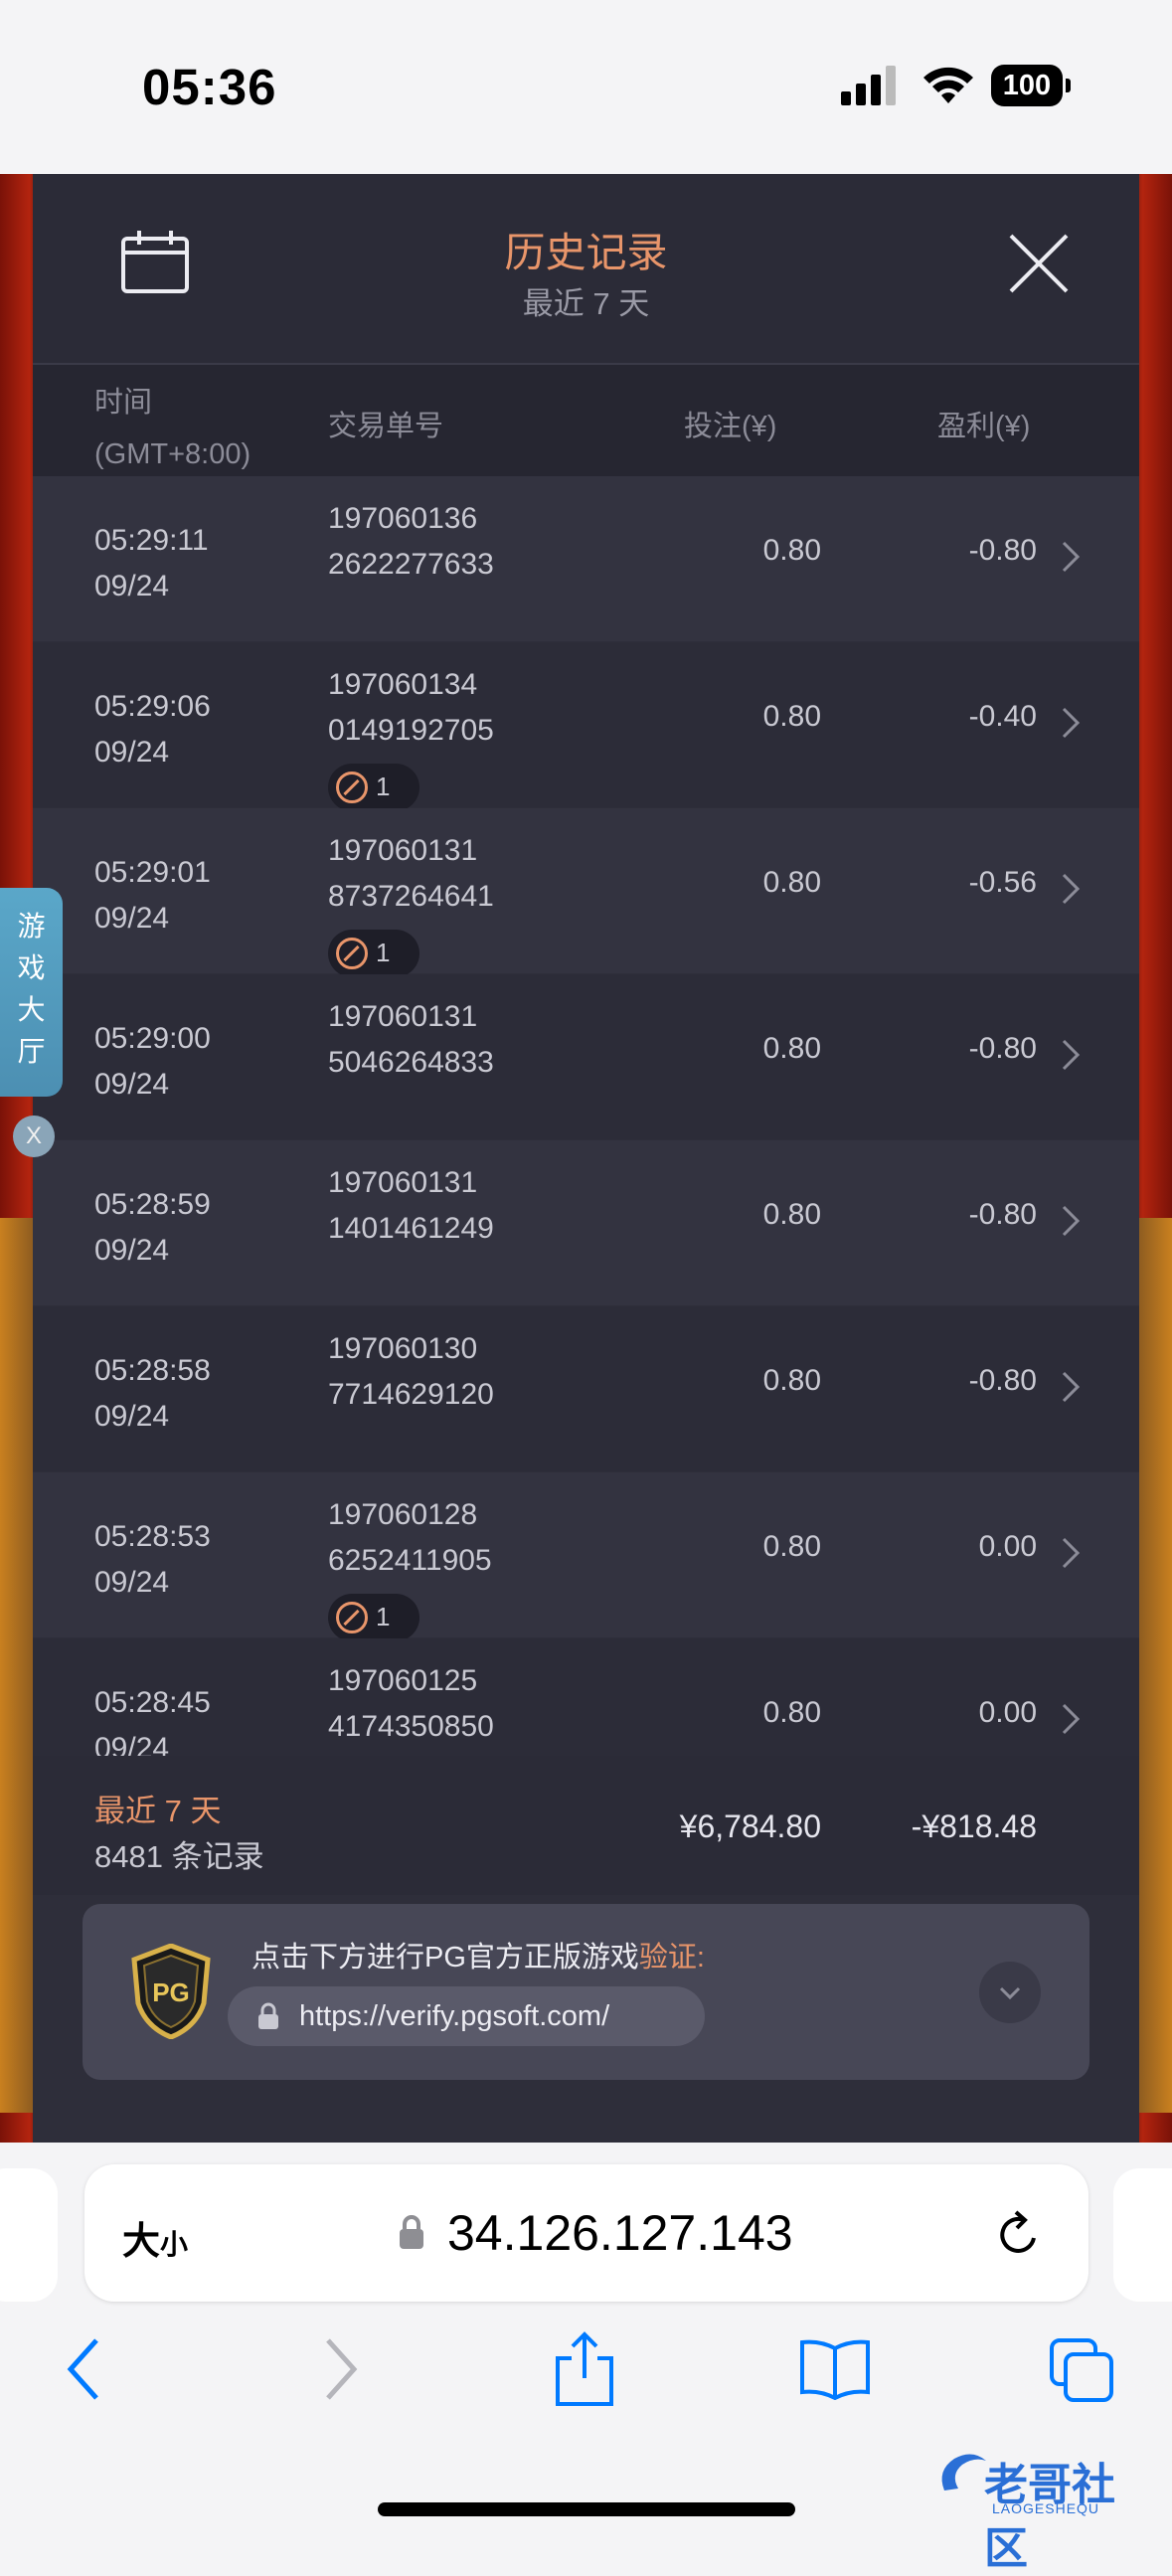 The width and height of the screenshot is (1172, 2576). What do you see at coordinates (1002, 882) in the screenshot?
I see `row-profit: -0.56` at bounding box center [1002, 882].